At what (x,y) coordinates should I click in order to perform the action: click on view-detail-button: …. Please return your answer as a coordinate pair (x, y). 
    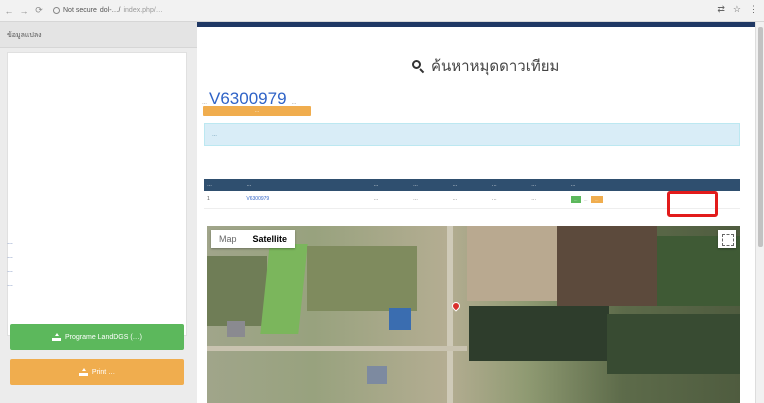
    Looking at the image, I should click on (575, 199).